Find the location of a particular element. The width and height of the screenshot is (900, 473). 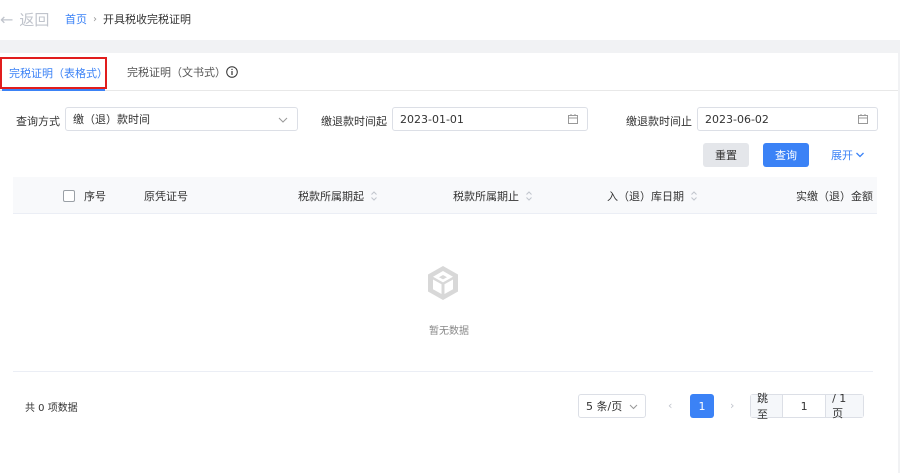

top-bar: ← 返回 首页 › 开具税收完税证明 is located at coordinates (450, 20).